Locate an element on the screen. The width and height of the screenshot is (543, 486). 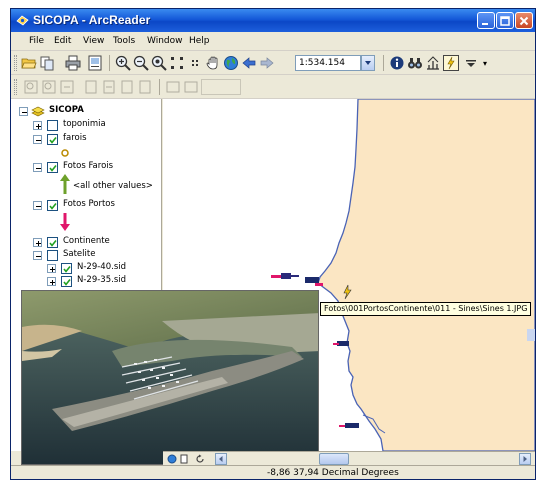
zoom-in-icon is located at coordinates (123, 63).